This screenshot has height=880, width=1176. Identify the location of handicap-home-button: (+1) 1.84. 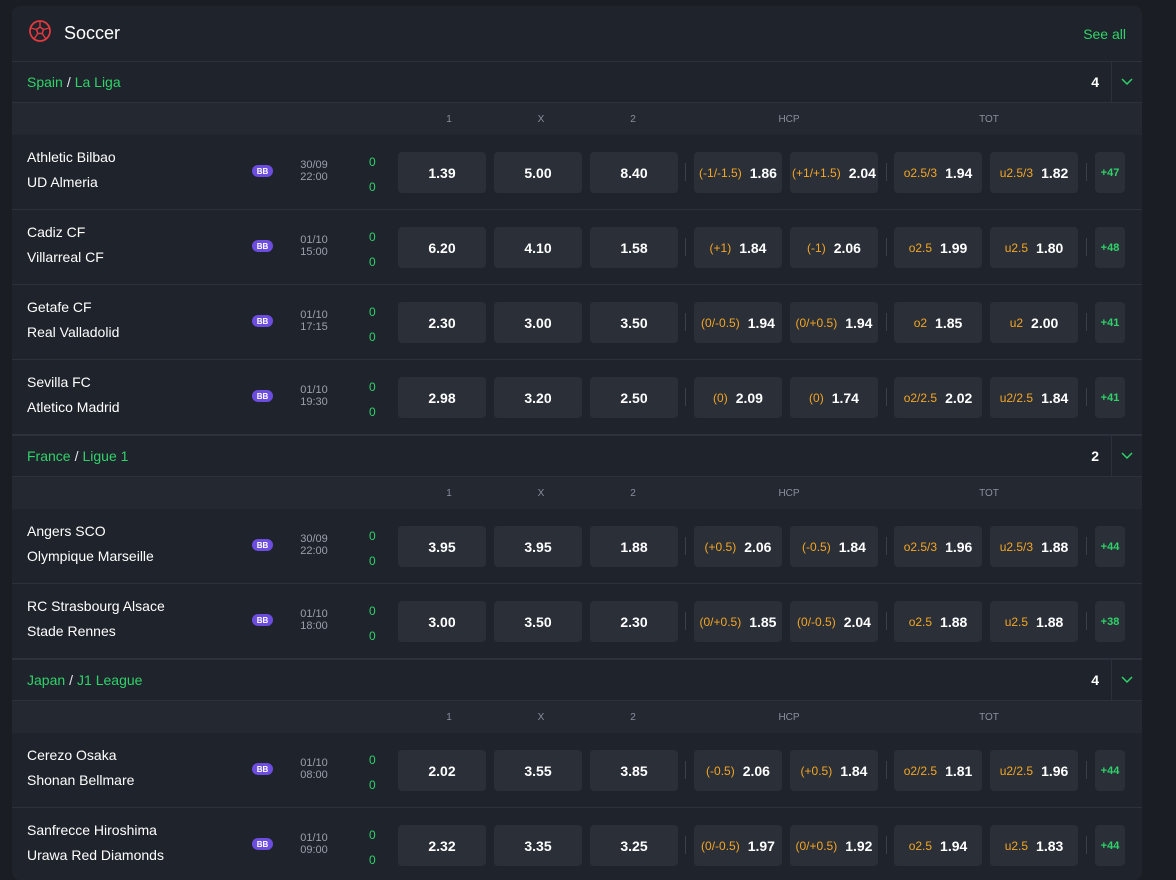
(738, 247).